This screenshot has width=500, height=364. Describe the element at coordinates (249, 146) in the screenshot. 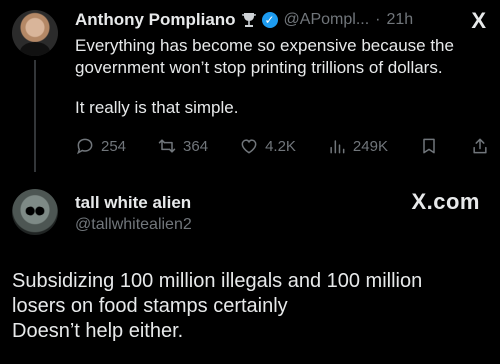

I see `like-icon` at that location.